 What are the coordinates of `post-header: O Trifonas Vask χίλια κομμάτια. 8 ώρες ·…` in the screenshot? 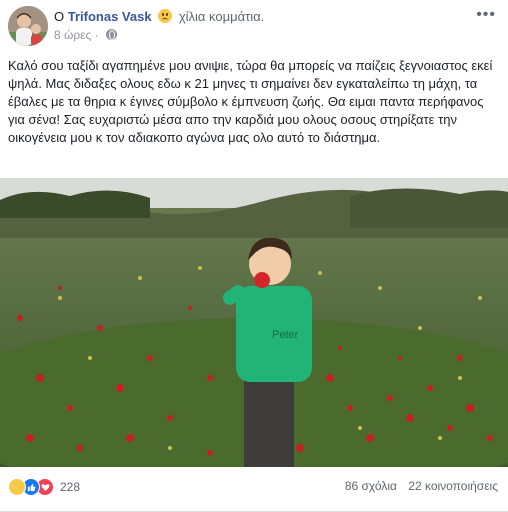 It's located at (254, 26).